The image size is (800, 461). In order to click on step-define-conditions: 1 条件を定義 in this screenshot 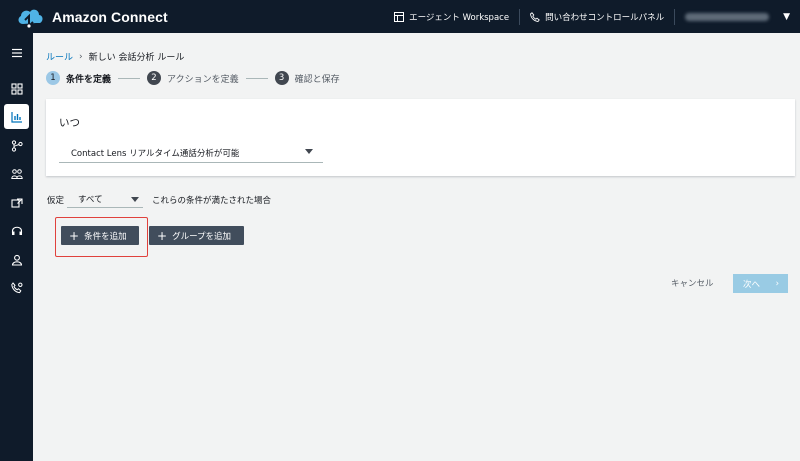, I will do `click(78, 78)`.